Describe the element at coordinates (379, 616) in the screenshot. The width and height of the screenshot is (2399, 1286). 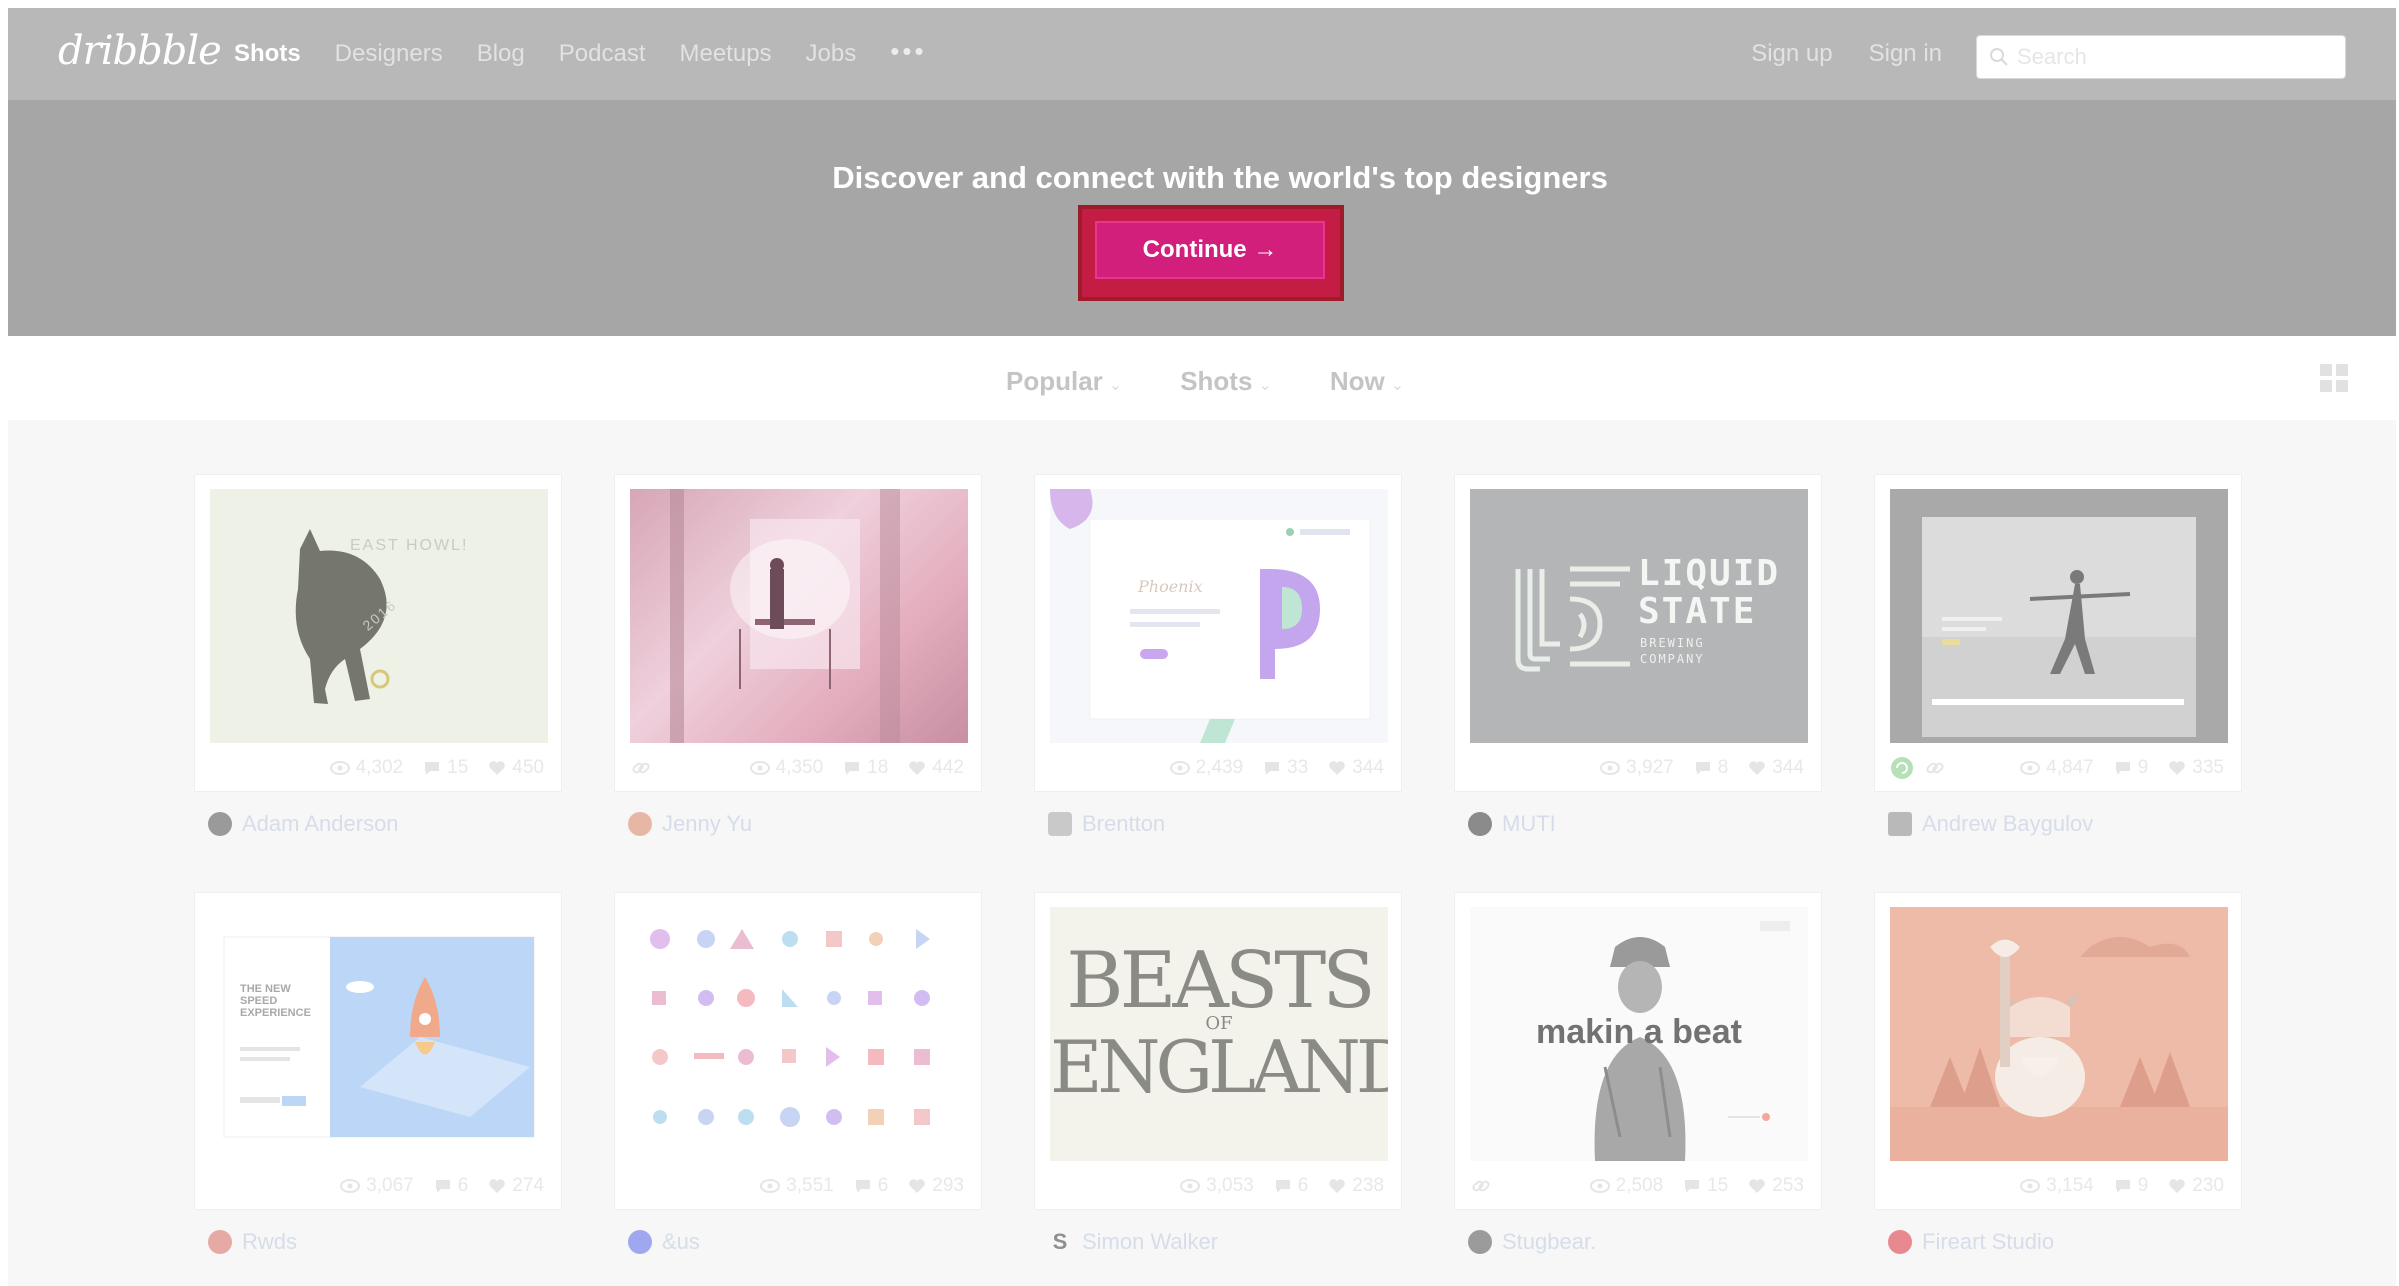
I see `shot-thumbnail: EAST HOWL! 2016` at that location.